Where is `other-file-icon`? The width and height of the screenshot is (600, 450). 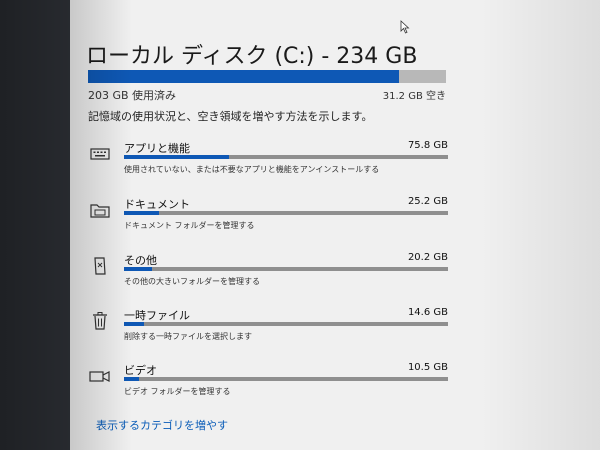
other-file-icon is located at coordinates (100, 266).